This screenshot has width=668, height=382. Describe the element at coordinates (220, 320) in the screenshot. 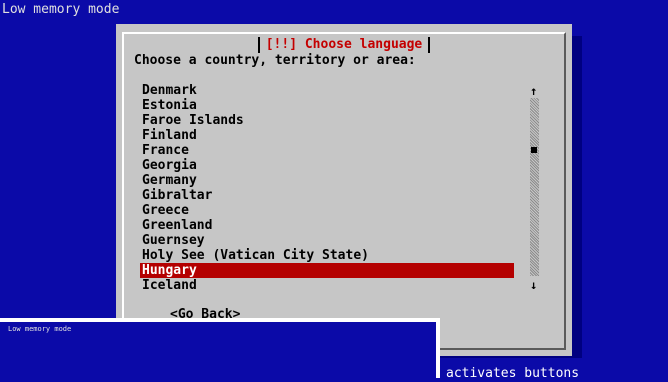

I see `overlay-border-top` at that location.